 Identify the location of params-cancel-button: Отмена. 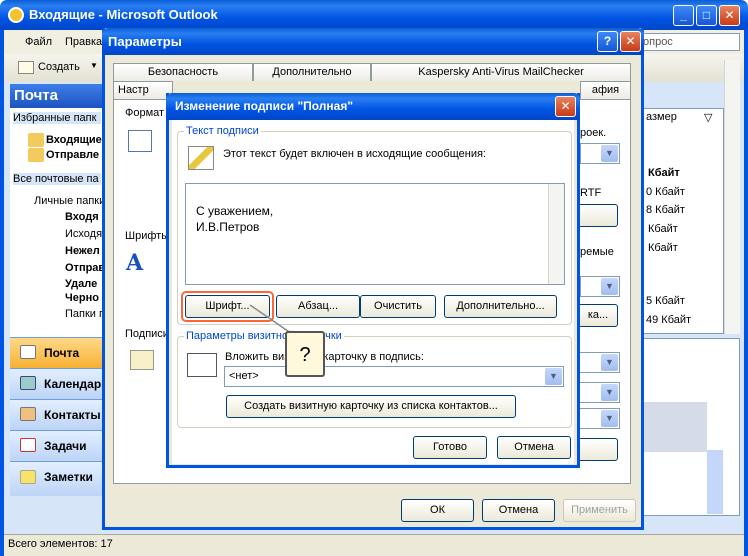
(518, 510).